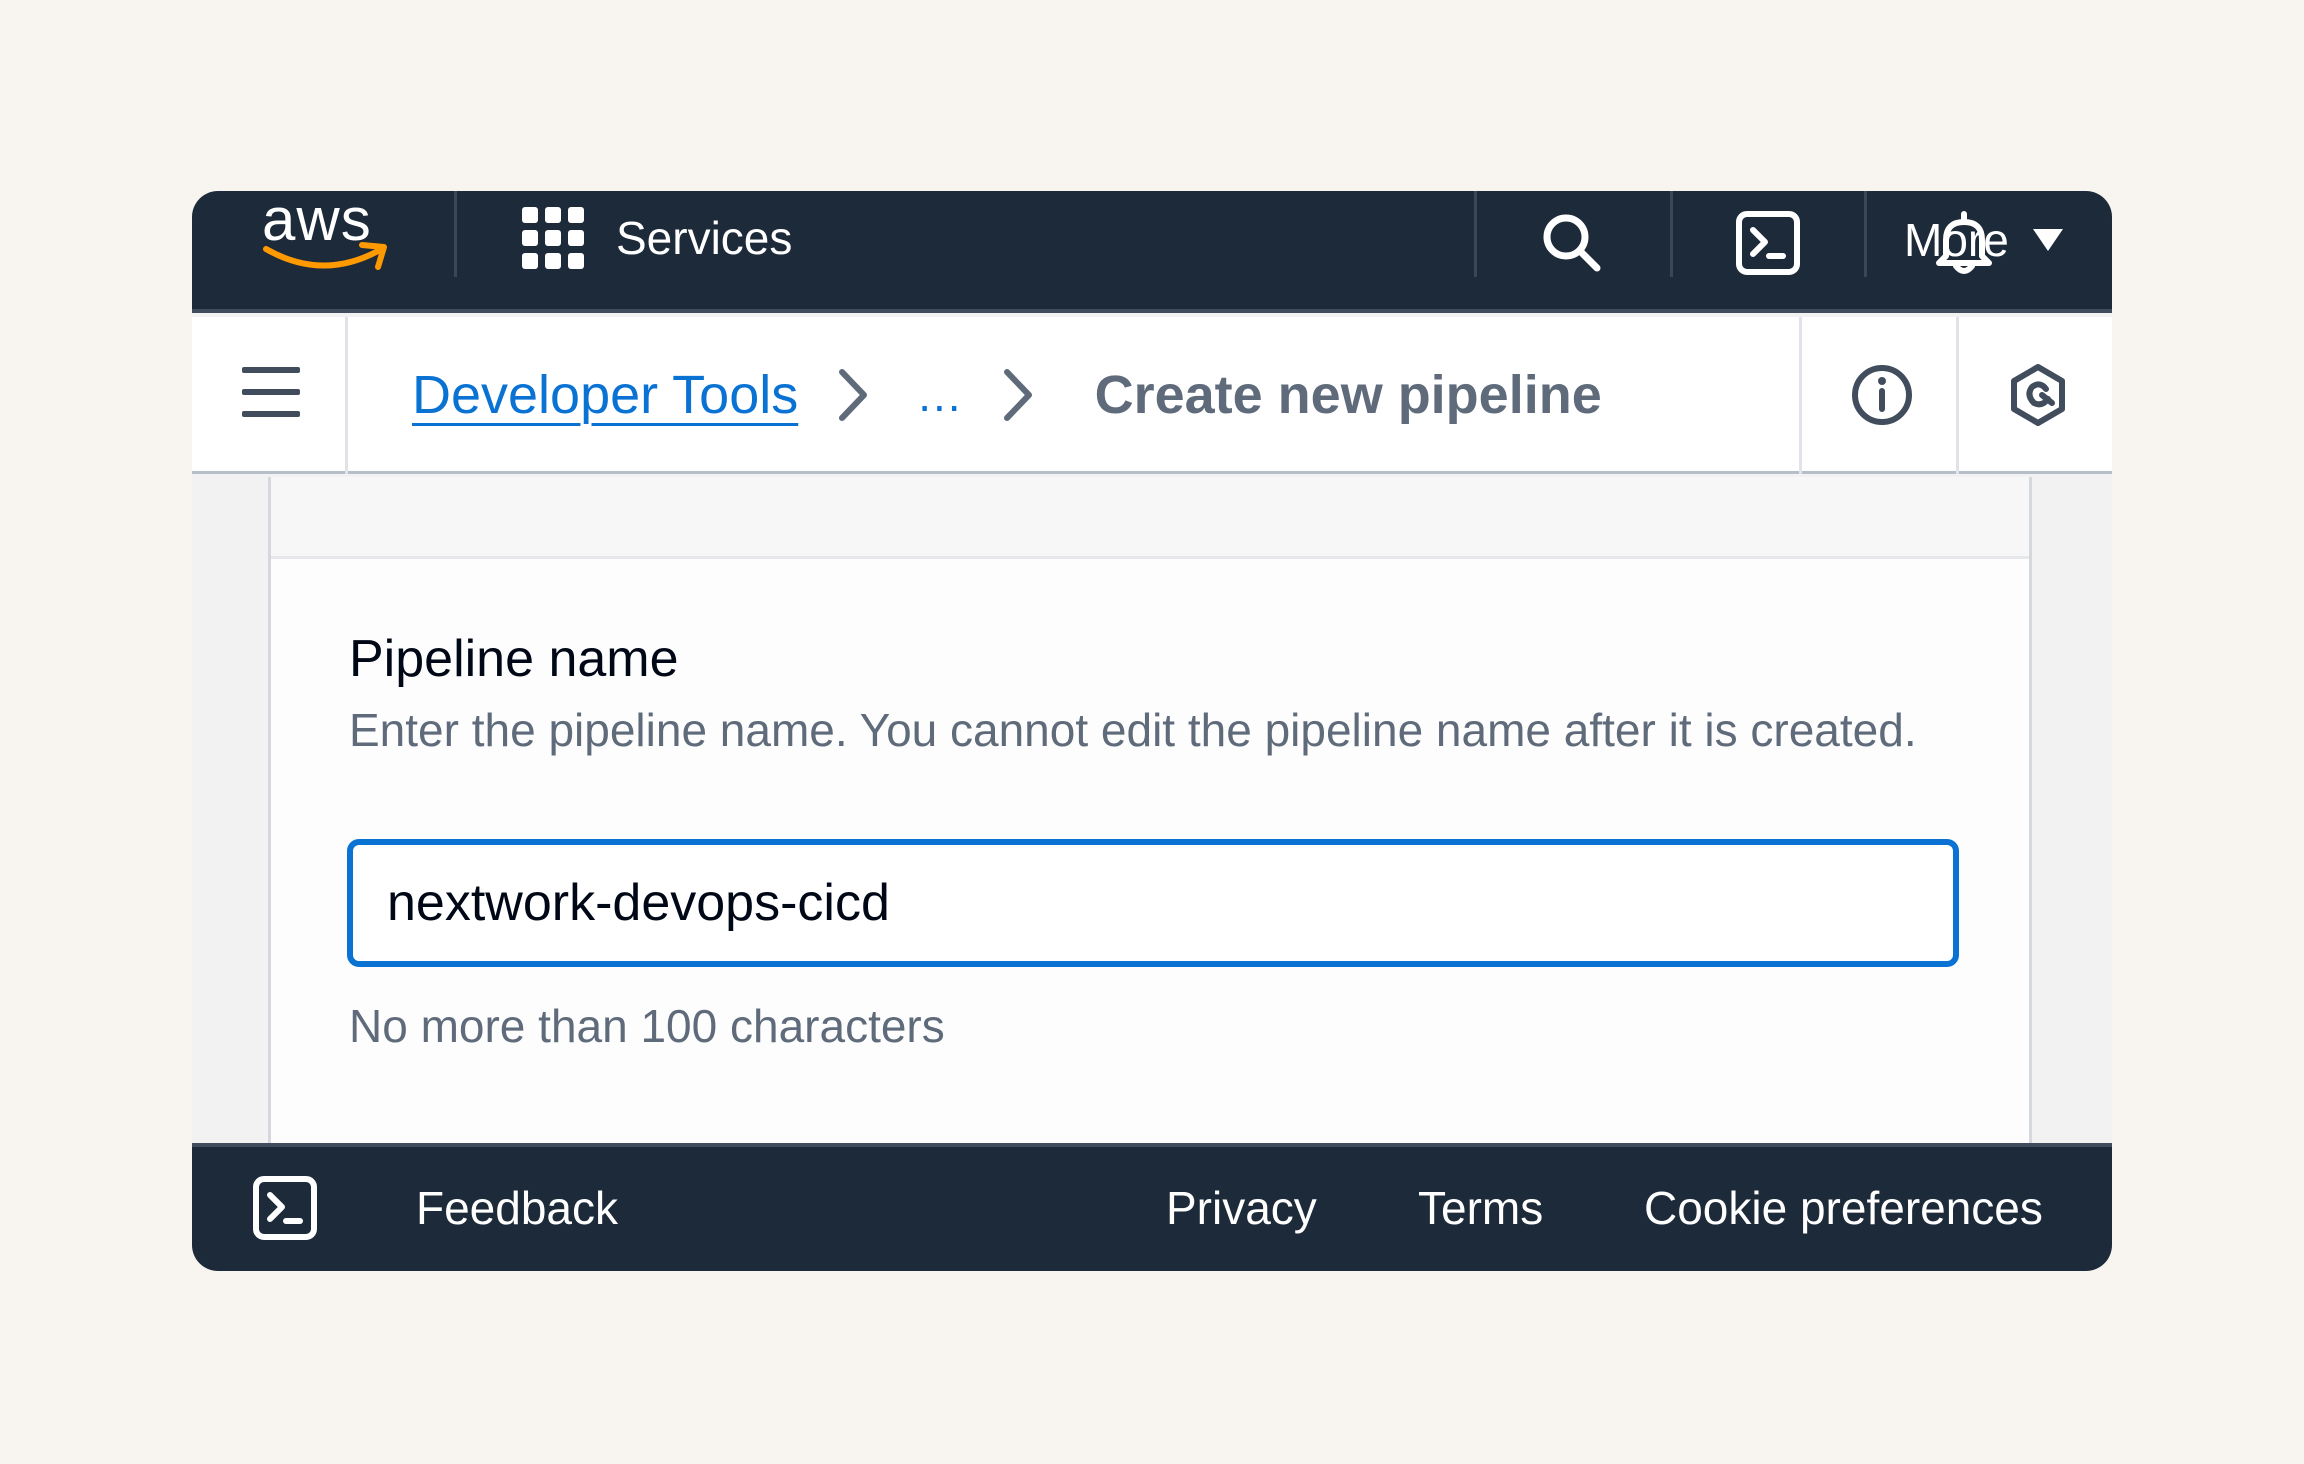 The width and height of the screenshot is (2304, 1464). I want to click on terms-link: Terms, so click(1480, 1208).